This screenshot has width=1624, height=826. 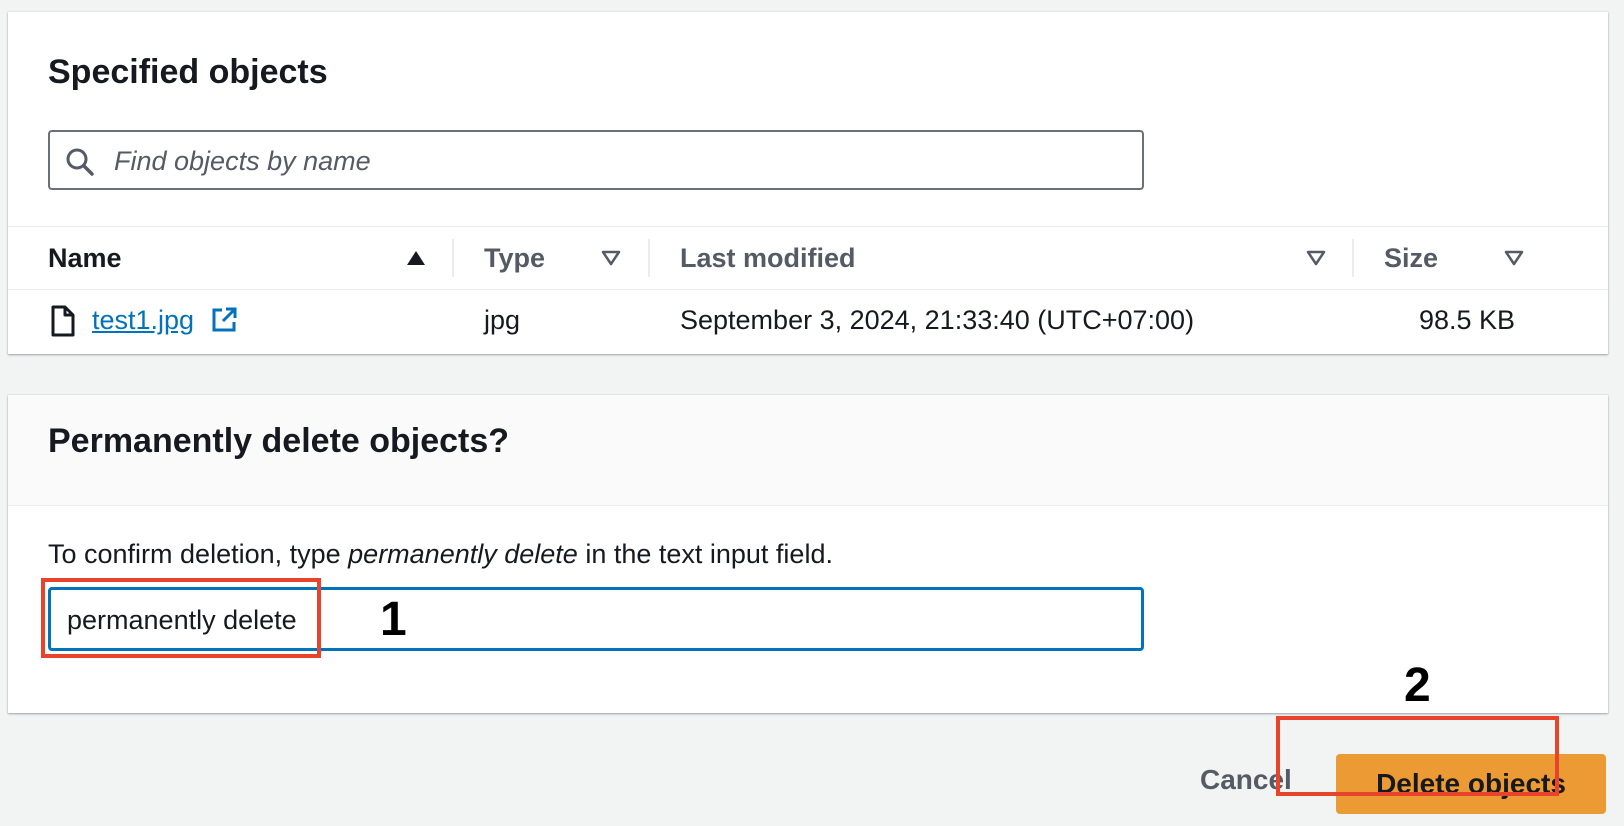 What do you see at coordinates (614, 161) in the screenshot?
I see `search-input` at bounding box center [614, 161].